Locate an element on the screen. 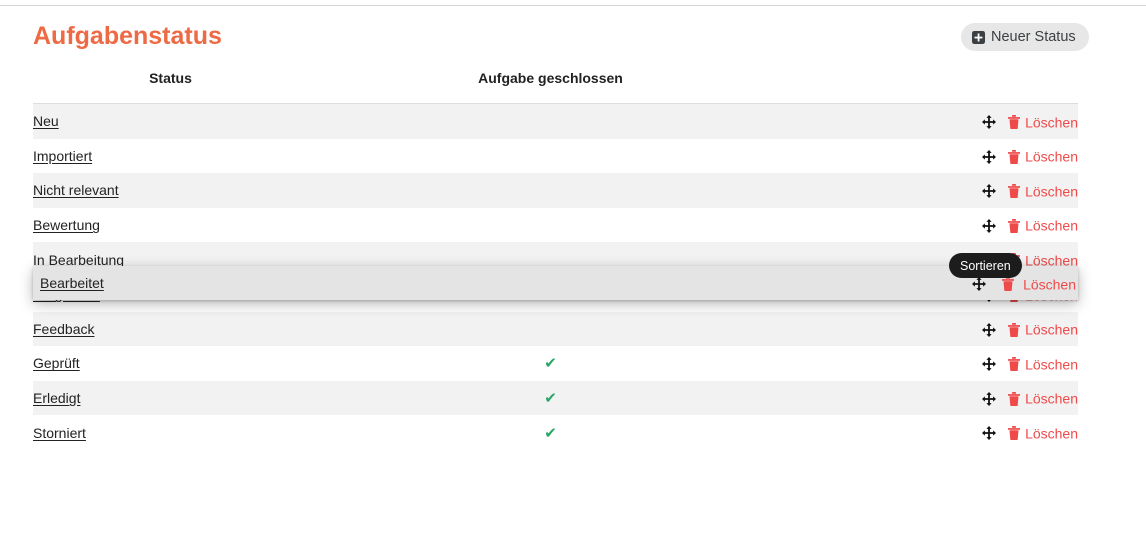 The image size is (1146, 541). page-top-divider is located at coordinates (573, 5).